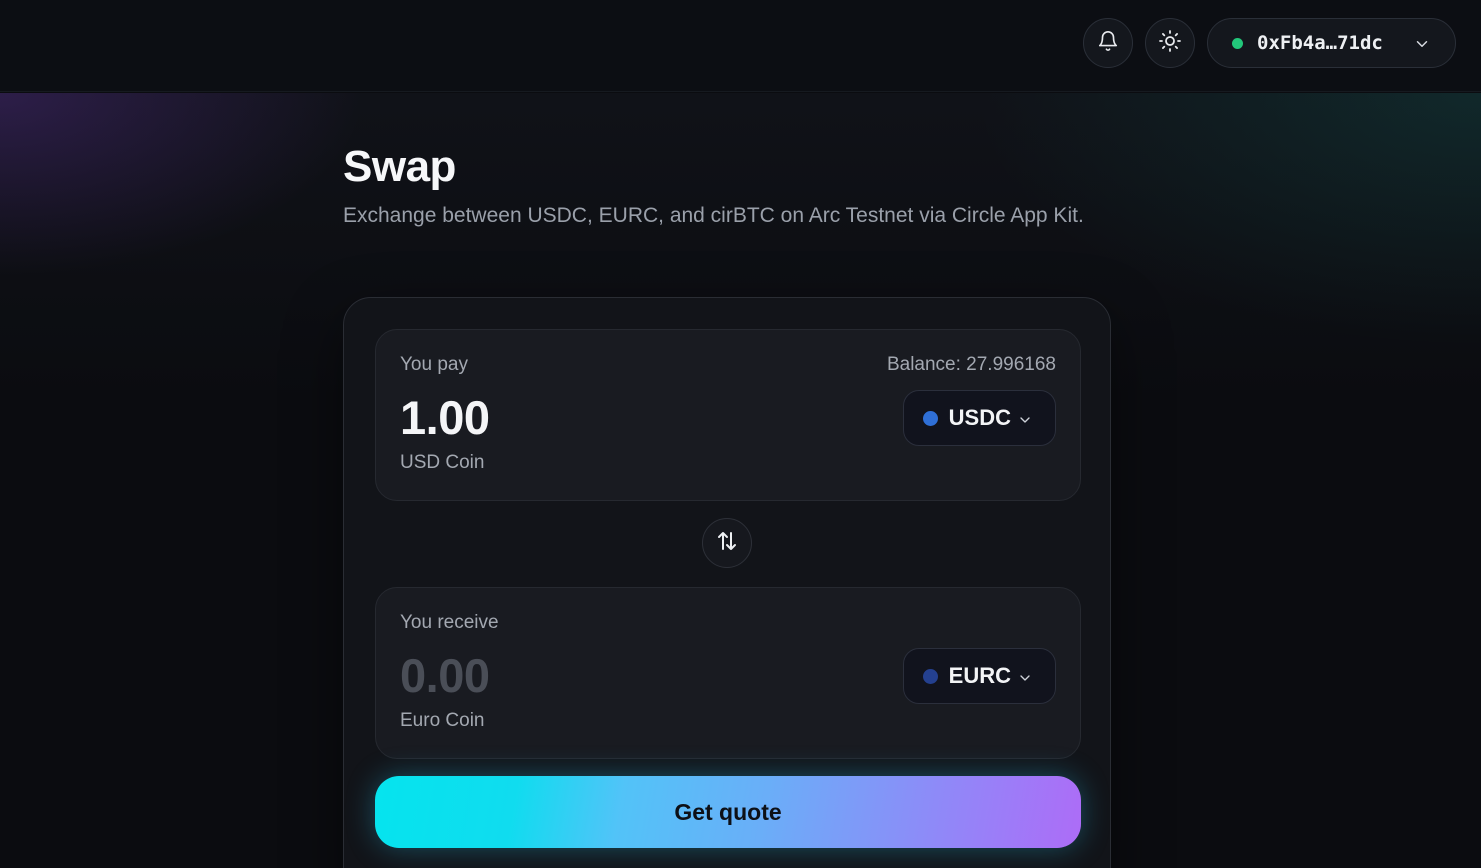 This screenshot has height=868, width=1481. I want to click on page-title: Swap, so click(399, 166).